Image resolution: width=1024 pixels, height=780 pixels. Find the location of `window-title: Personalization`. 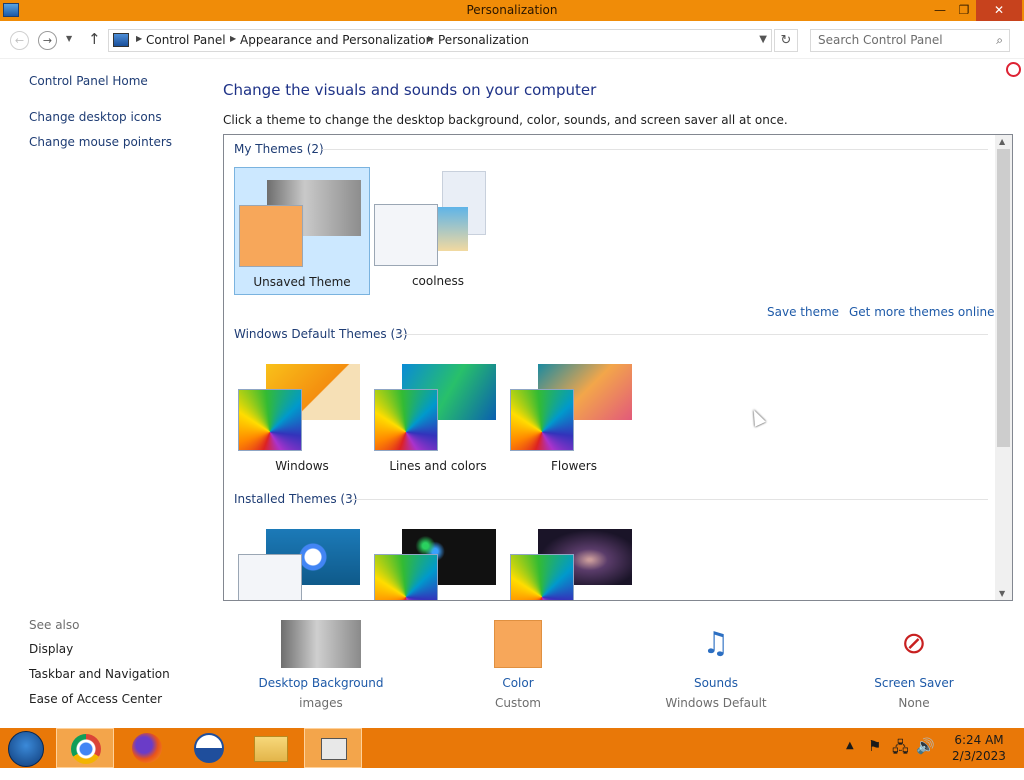

window-title: Personalization is located at coordinates (512, 10).